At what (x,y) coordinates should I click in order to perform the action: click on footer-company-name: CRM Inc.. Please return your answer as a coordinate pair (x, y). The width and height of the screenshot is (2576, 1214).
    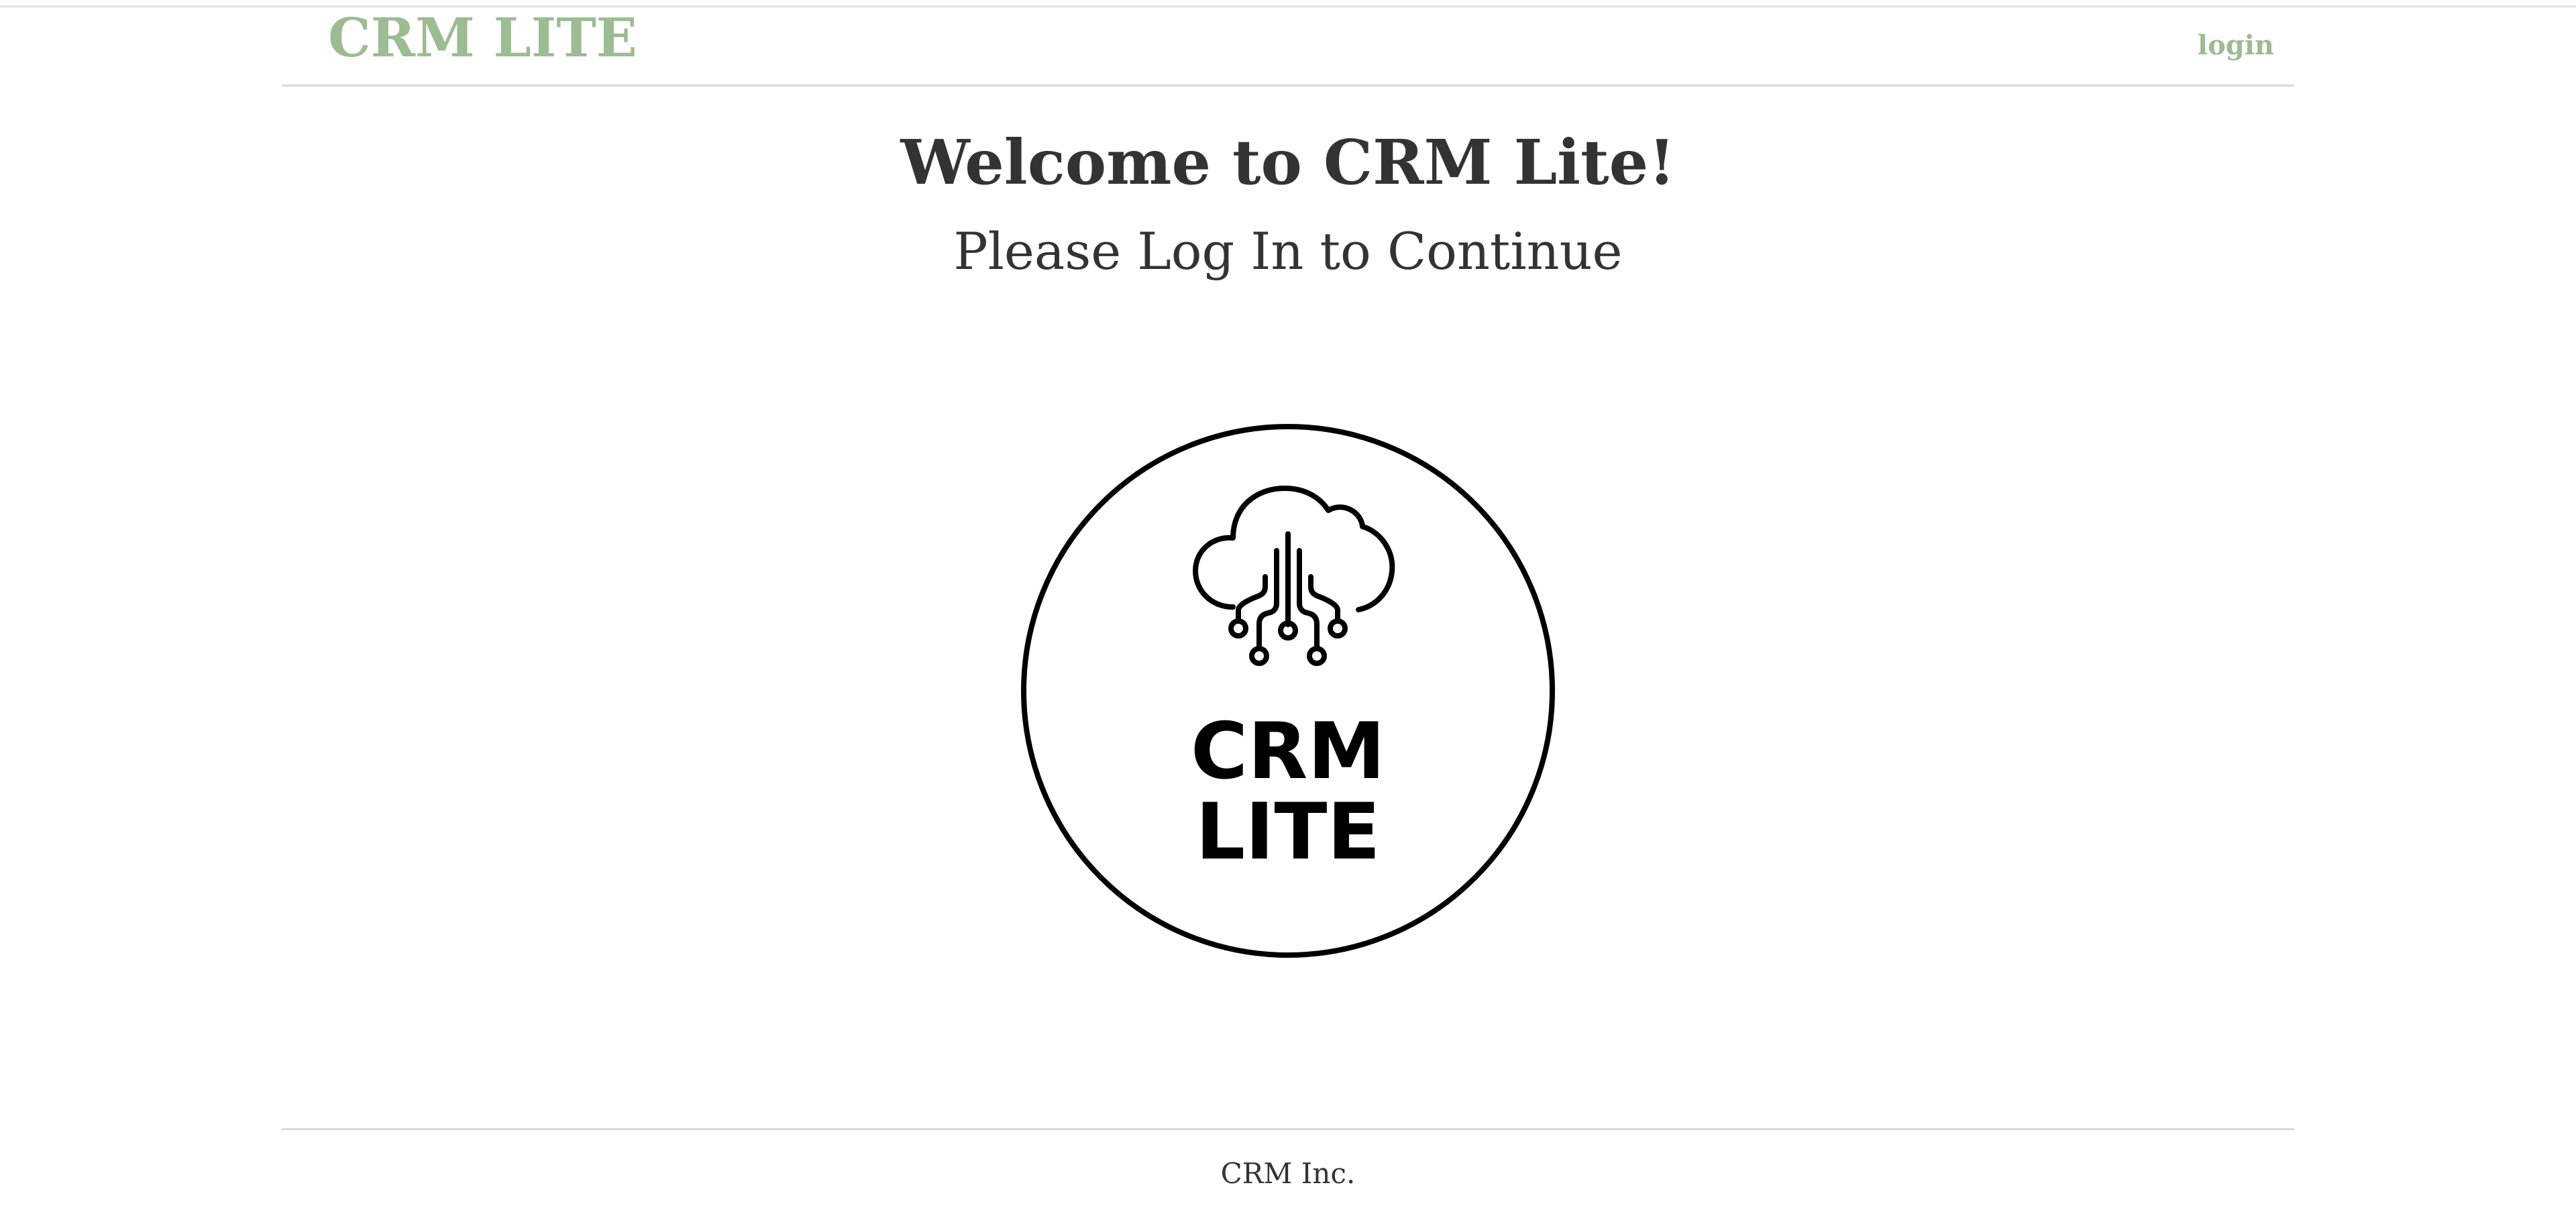
    Looking at the image, I should click on (1288, 1173).